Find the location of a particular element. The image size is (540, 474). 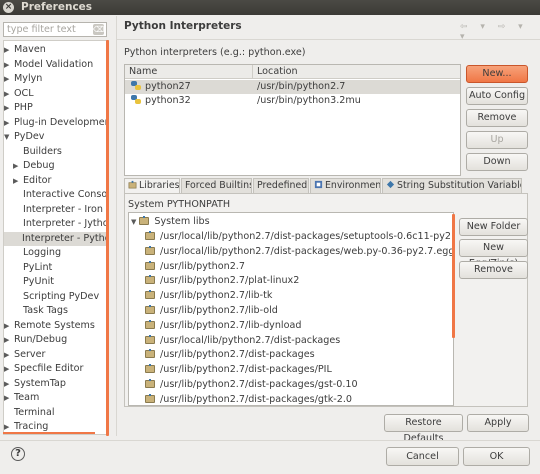

collapse-arrow-icon: ▼ is located at coordinates (133, 222).